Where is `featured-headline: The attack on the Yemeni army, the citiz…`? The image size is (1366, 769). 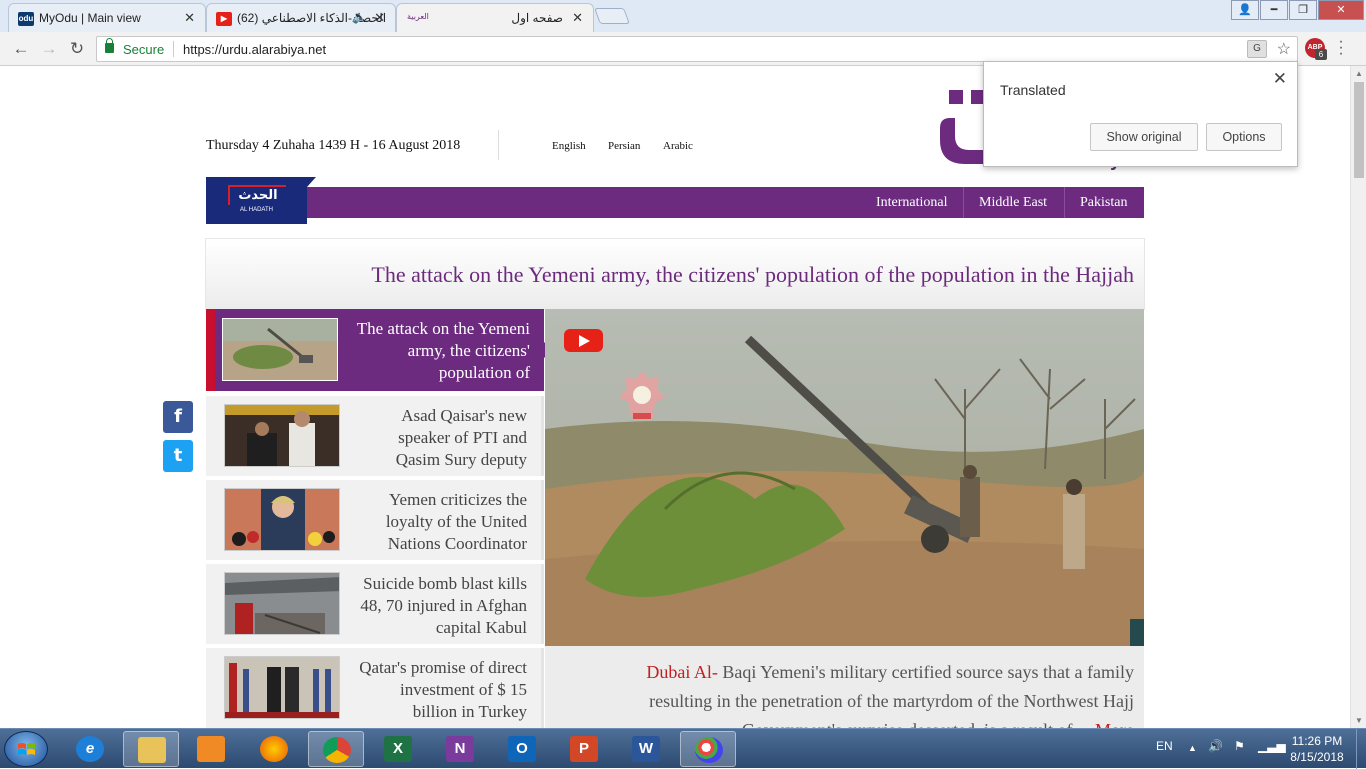 featured-headline: The attack on the Yemeni army, the citiz… is located at coordinates (752, 275).